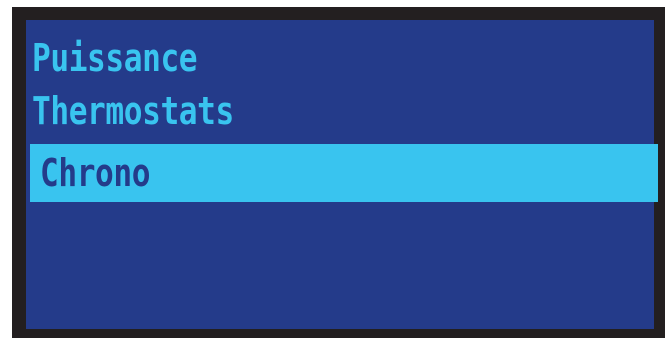 This screenshot has width=670, height=340. Describe the element at coordinates (95, 173) in the screenshot. I see `menu-item-chrono-label: Chrono` at that location.